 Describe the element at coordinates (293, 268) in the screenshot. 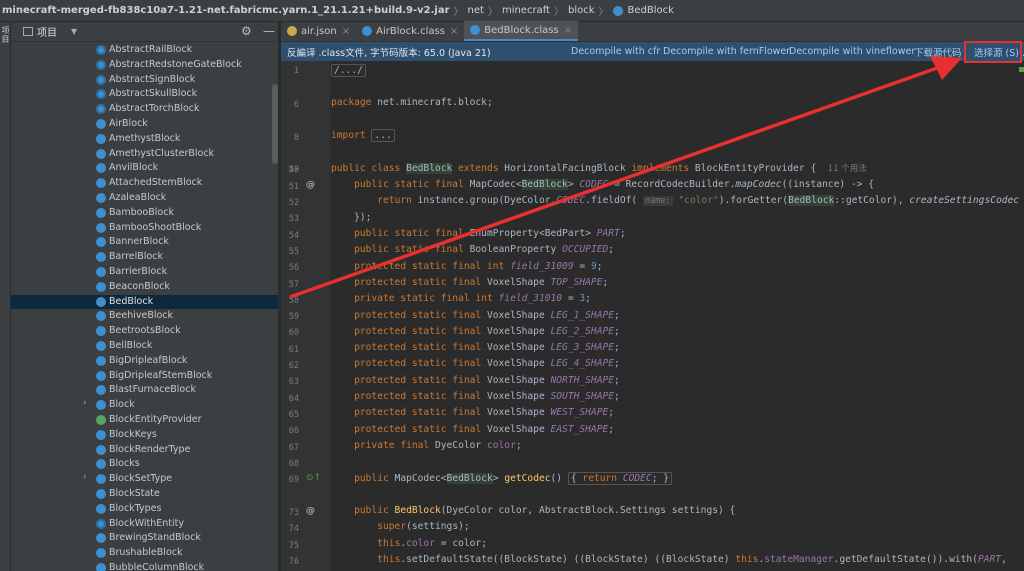

I see `line-number: 56` at that location.